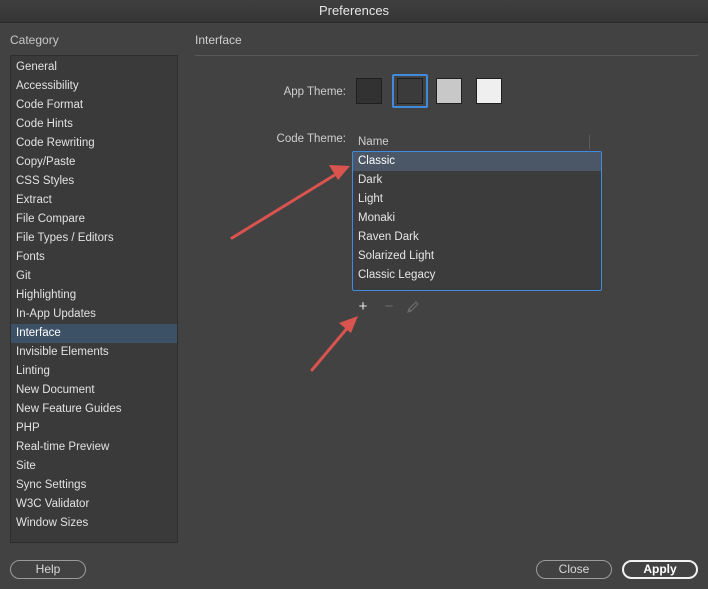 The height and width of the screenshot is (589, 708). Describe the element at coordinates (290, 202) in the screenshot. I see `annotation-arrow-to-theme-list` at that location.